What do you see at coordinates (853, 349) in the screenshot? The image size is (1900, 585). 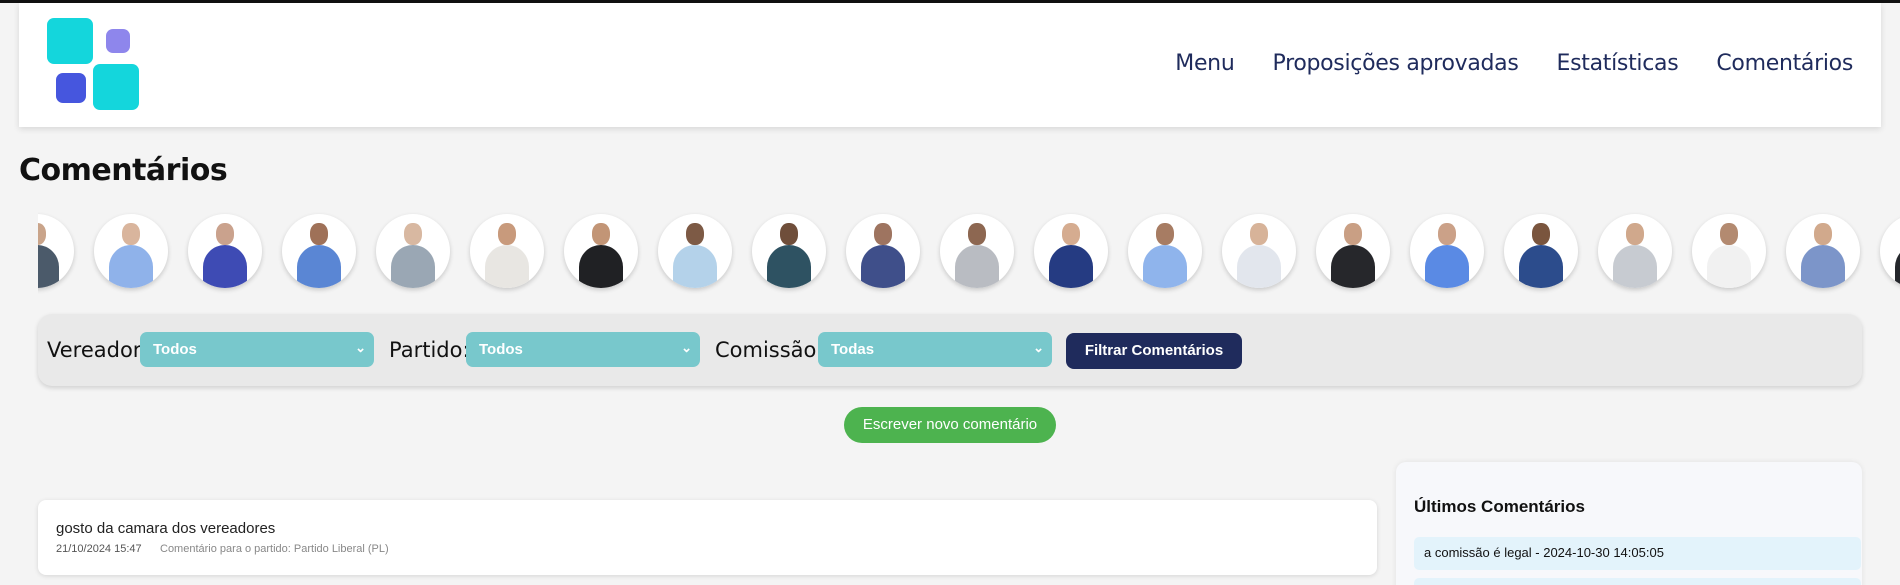 I see `comissao-select-value: Todas` at bounding box center [853, 349].